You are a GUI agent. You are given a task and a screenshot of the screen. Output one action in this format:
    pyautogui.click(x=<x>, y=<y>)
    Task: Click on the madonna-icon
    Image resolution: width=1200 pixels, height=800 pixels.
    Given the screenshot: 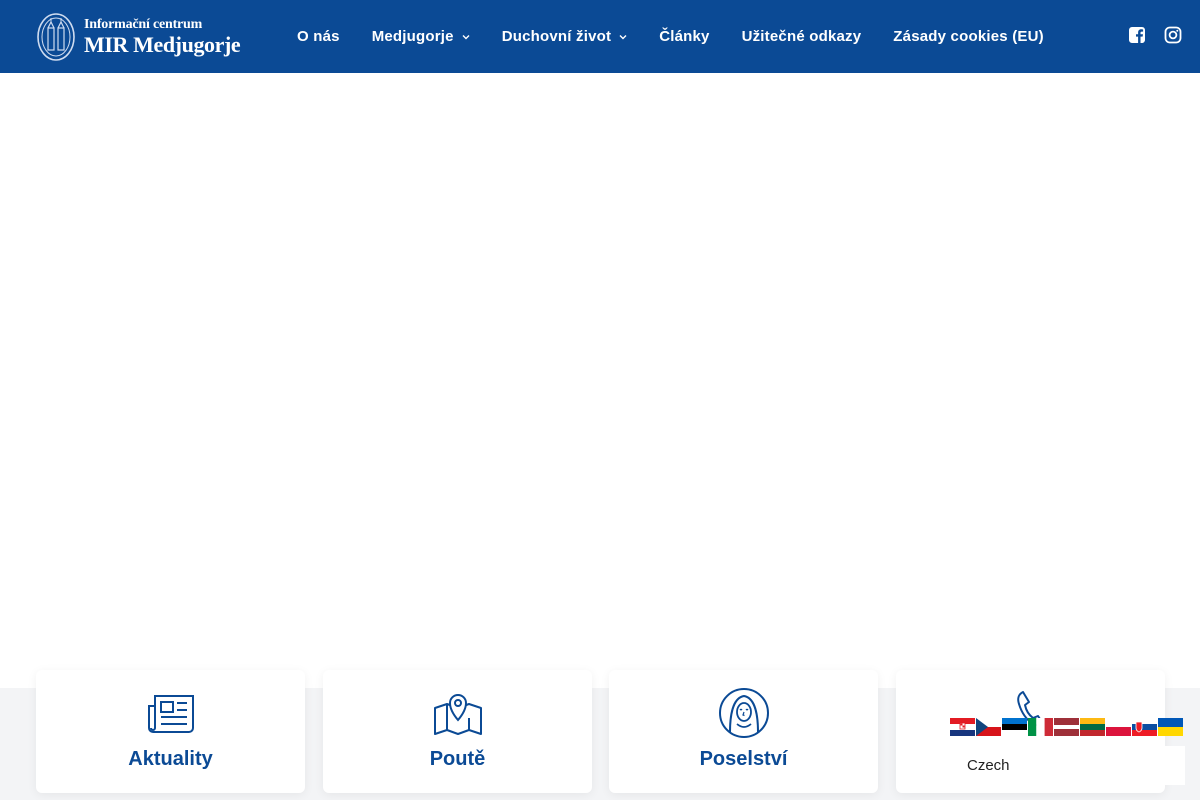 What is the action you would take?
    pyautogui.click(x=743, y=713)
    